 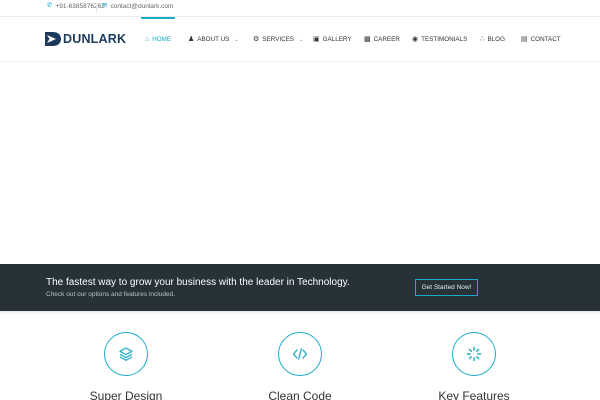 I want to click on email-contact: ✉ contact@dunlark.com, so click(x=137, y=6).